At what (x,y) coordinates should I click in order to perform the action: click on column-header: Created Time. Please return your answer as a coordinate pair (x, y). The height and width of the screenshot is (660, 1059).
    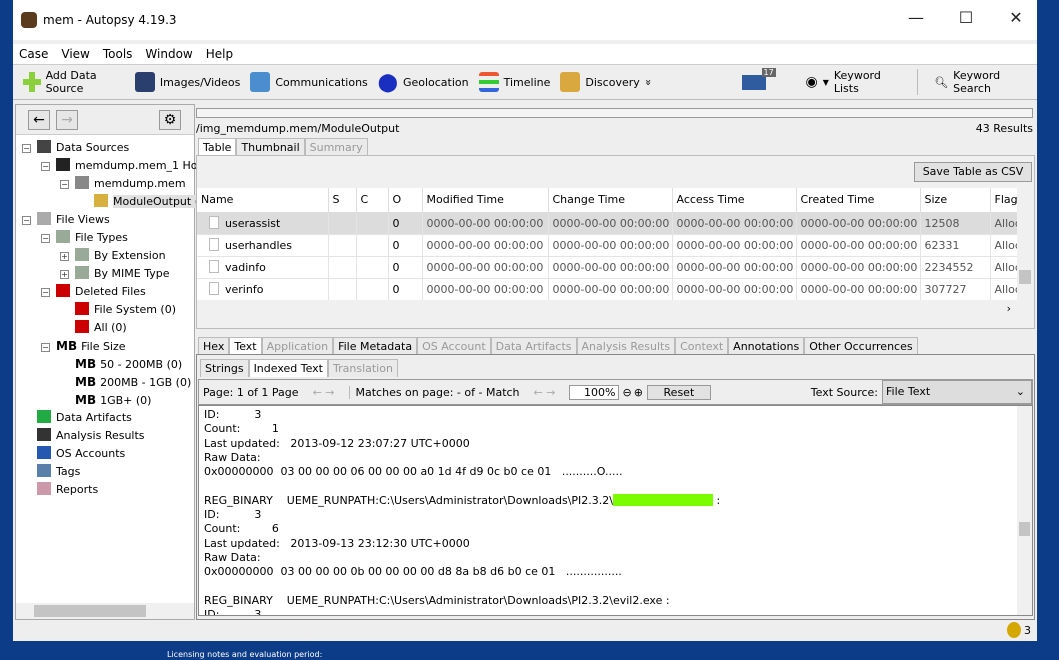
    Looking at the image, I should click on (858, 200).